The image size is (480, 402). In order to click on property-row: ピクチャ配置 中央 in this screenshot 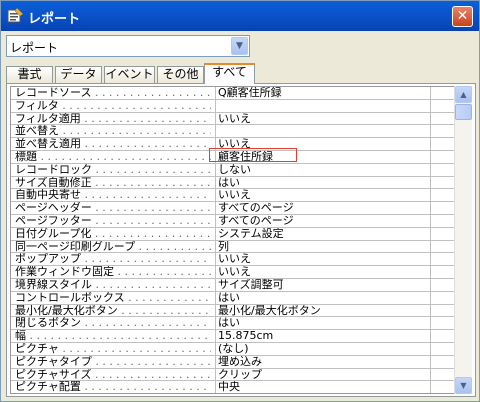, I will do `click(234, 387)`.